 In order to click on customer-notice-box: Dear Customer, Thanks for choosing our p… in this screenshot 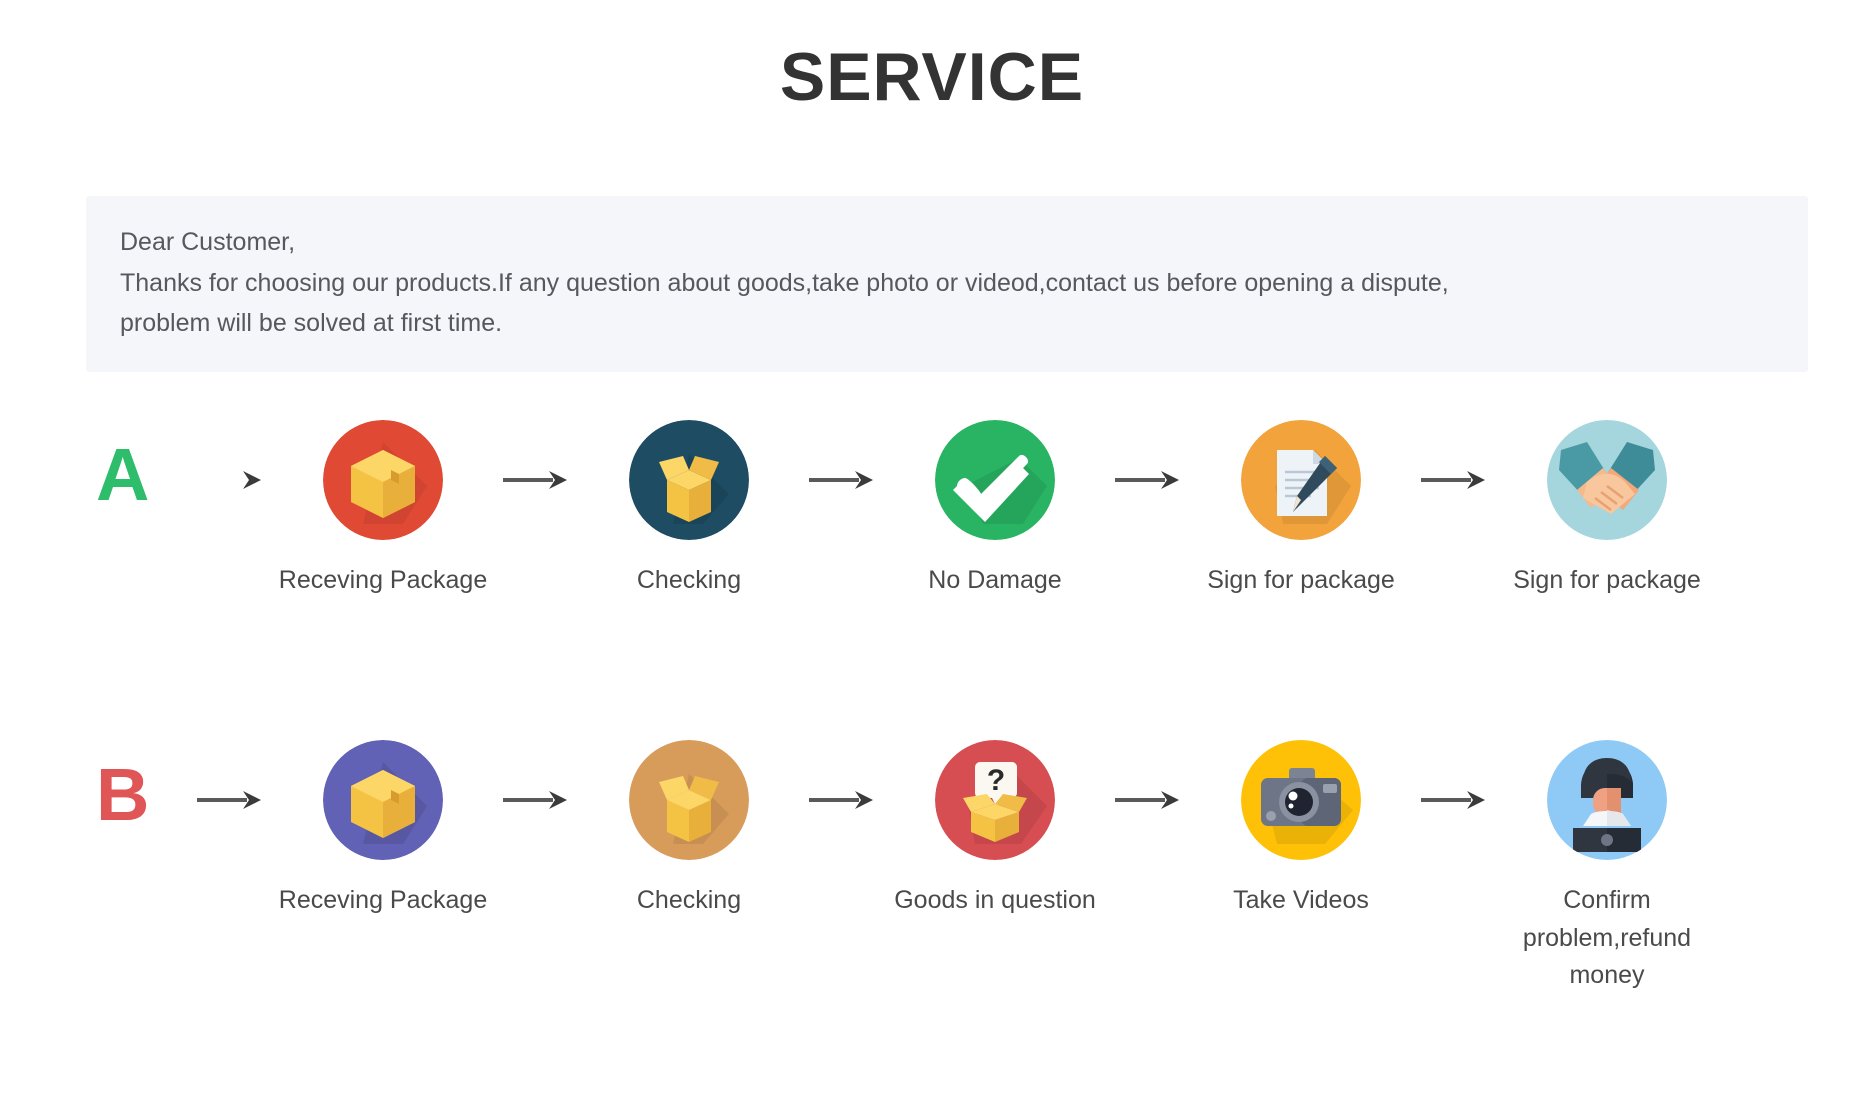, I will do `click(947, 284)`.